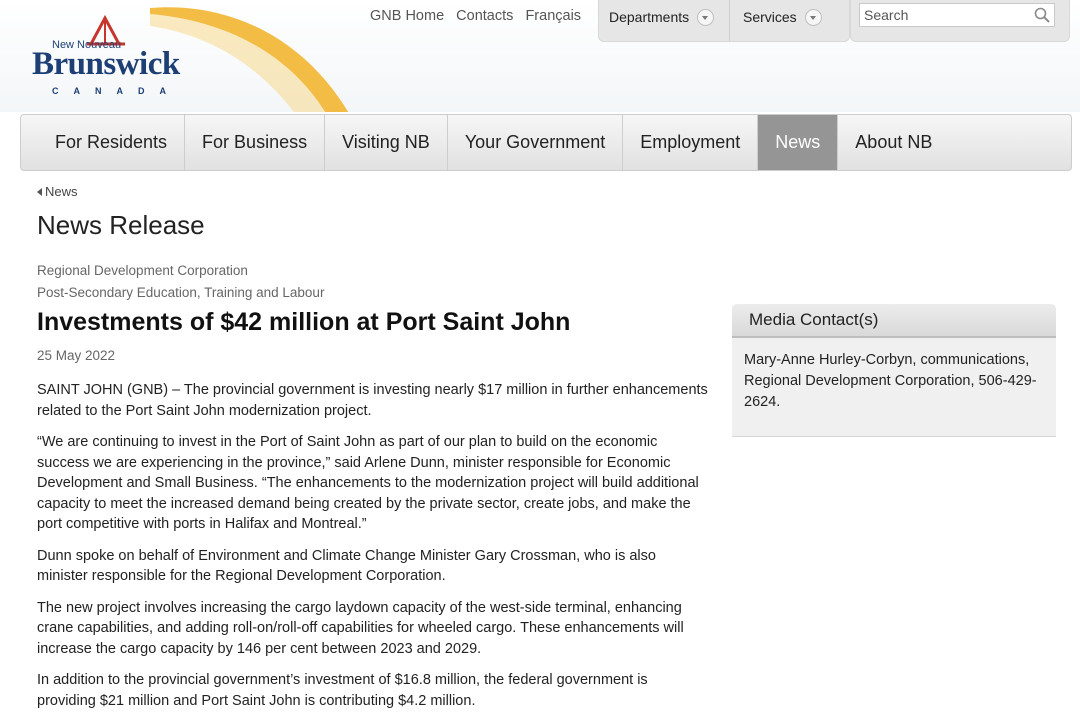 This screenshot has height=725, width=1080. Describe the element at coordinates (798, 142) in the screenshot. I see `nav-news: News` at that location.